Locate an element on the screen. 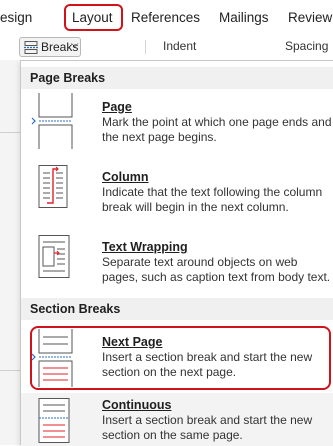 This screenshot has height=446, width=333. section-breaks-header: Section Breaks is located at coordinates (177, 309).